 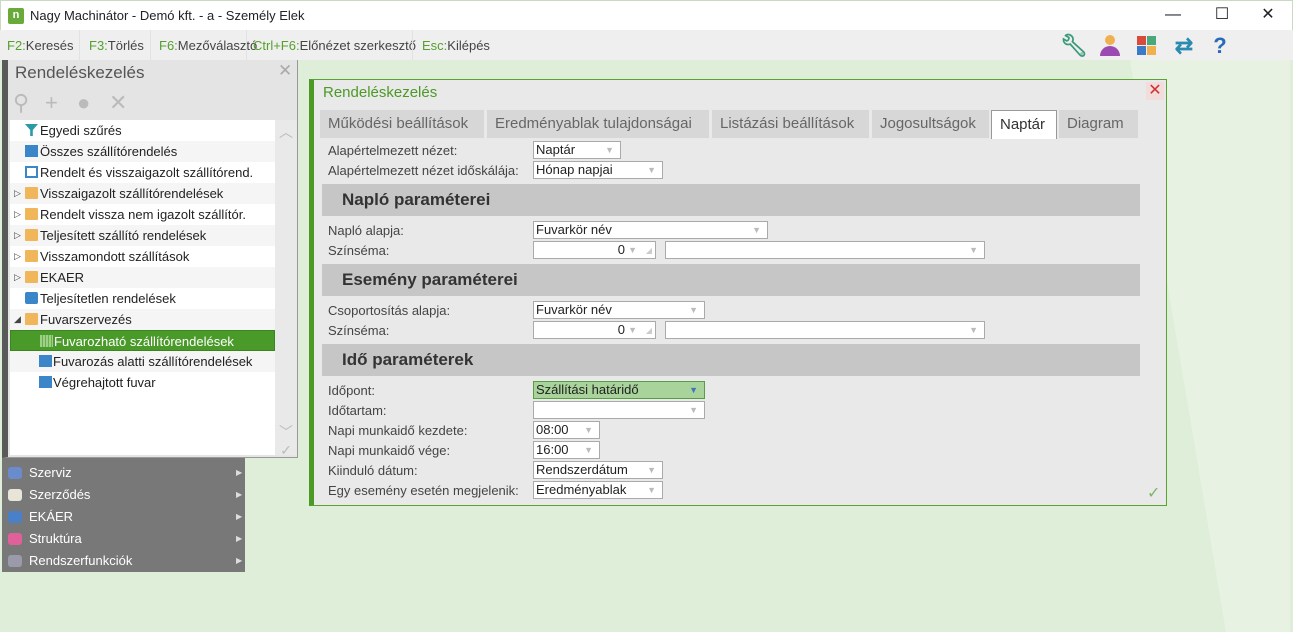 I want to click on user-icon, so click(x=1110, y=46).